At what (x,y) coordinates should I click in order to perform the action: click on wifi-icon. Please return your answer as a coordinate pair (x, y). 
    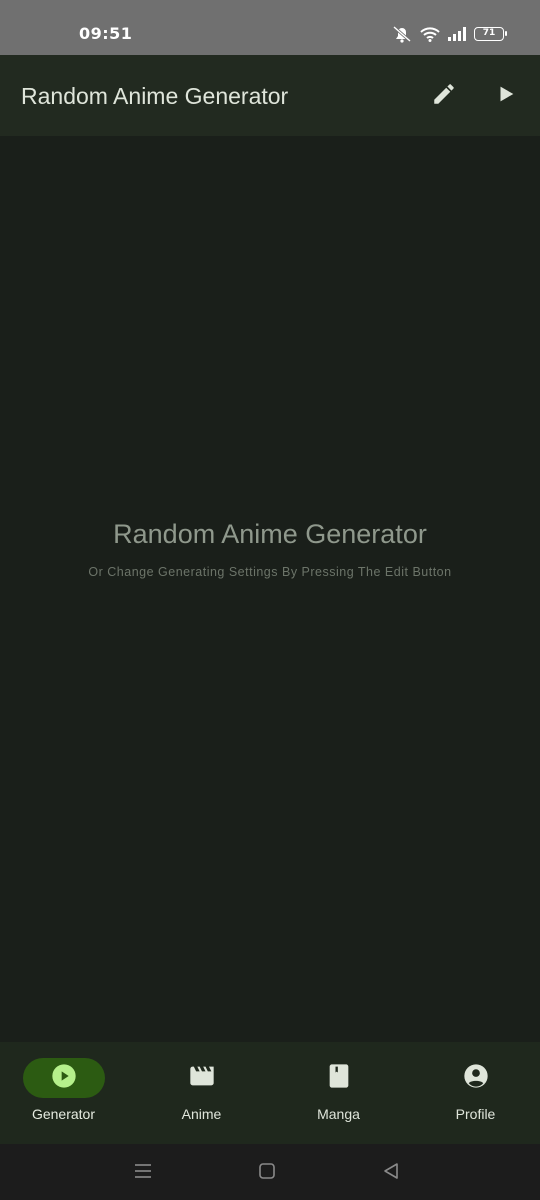
    Looking at the image, I should click on (430, 34).